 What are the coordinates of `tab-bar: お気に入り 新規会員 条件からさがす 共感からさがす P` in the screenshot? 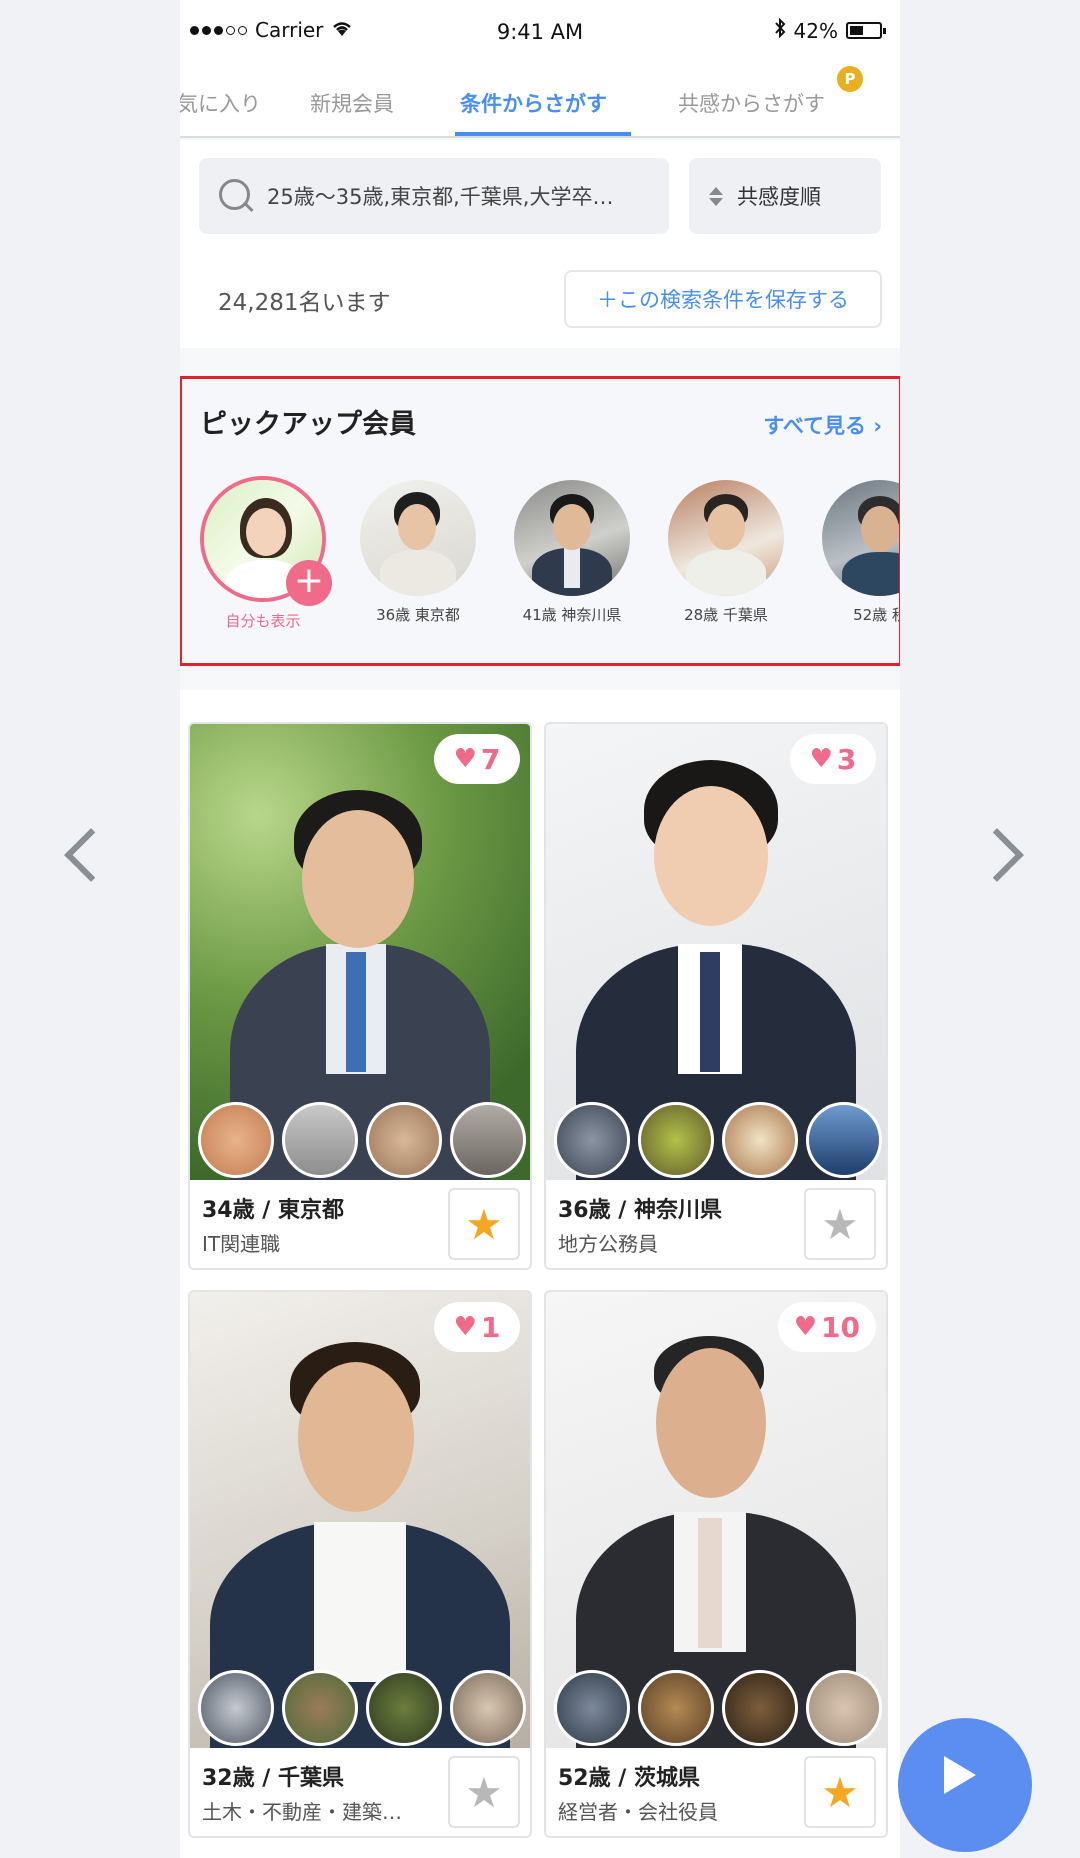 It's located at (540, 100).